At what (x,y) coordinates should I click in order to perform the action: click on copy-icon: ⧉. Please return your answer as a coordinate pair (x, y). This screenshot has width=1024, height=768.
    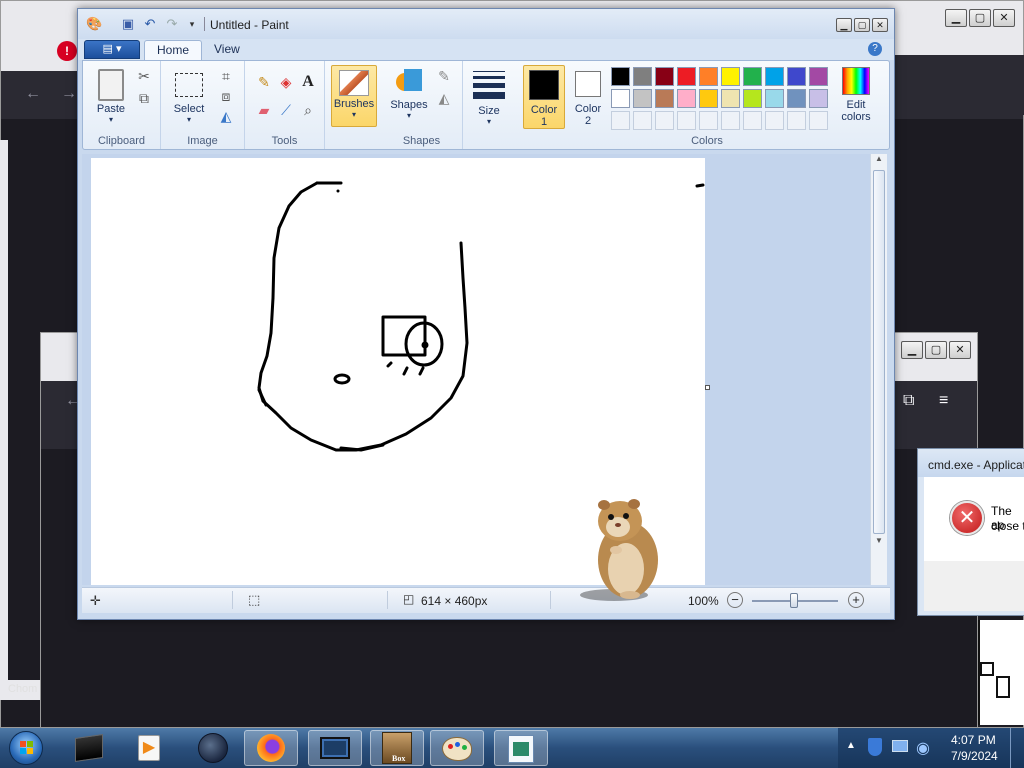
    Looking at the image, I should click on (144, 98).